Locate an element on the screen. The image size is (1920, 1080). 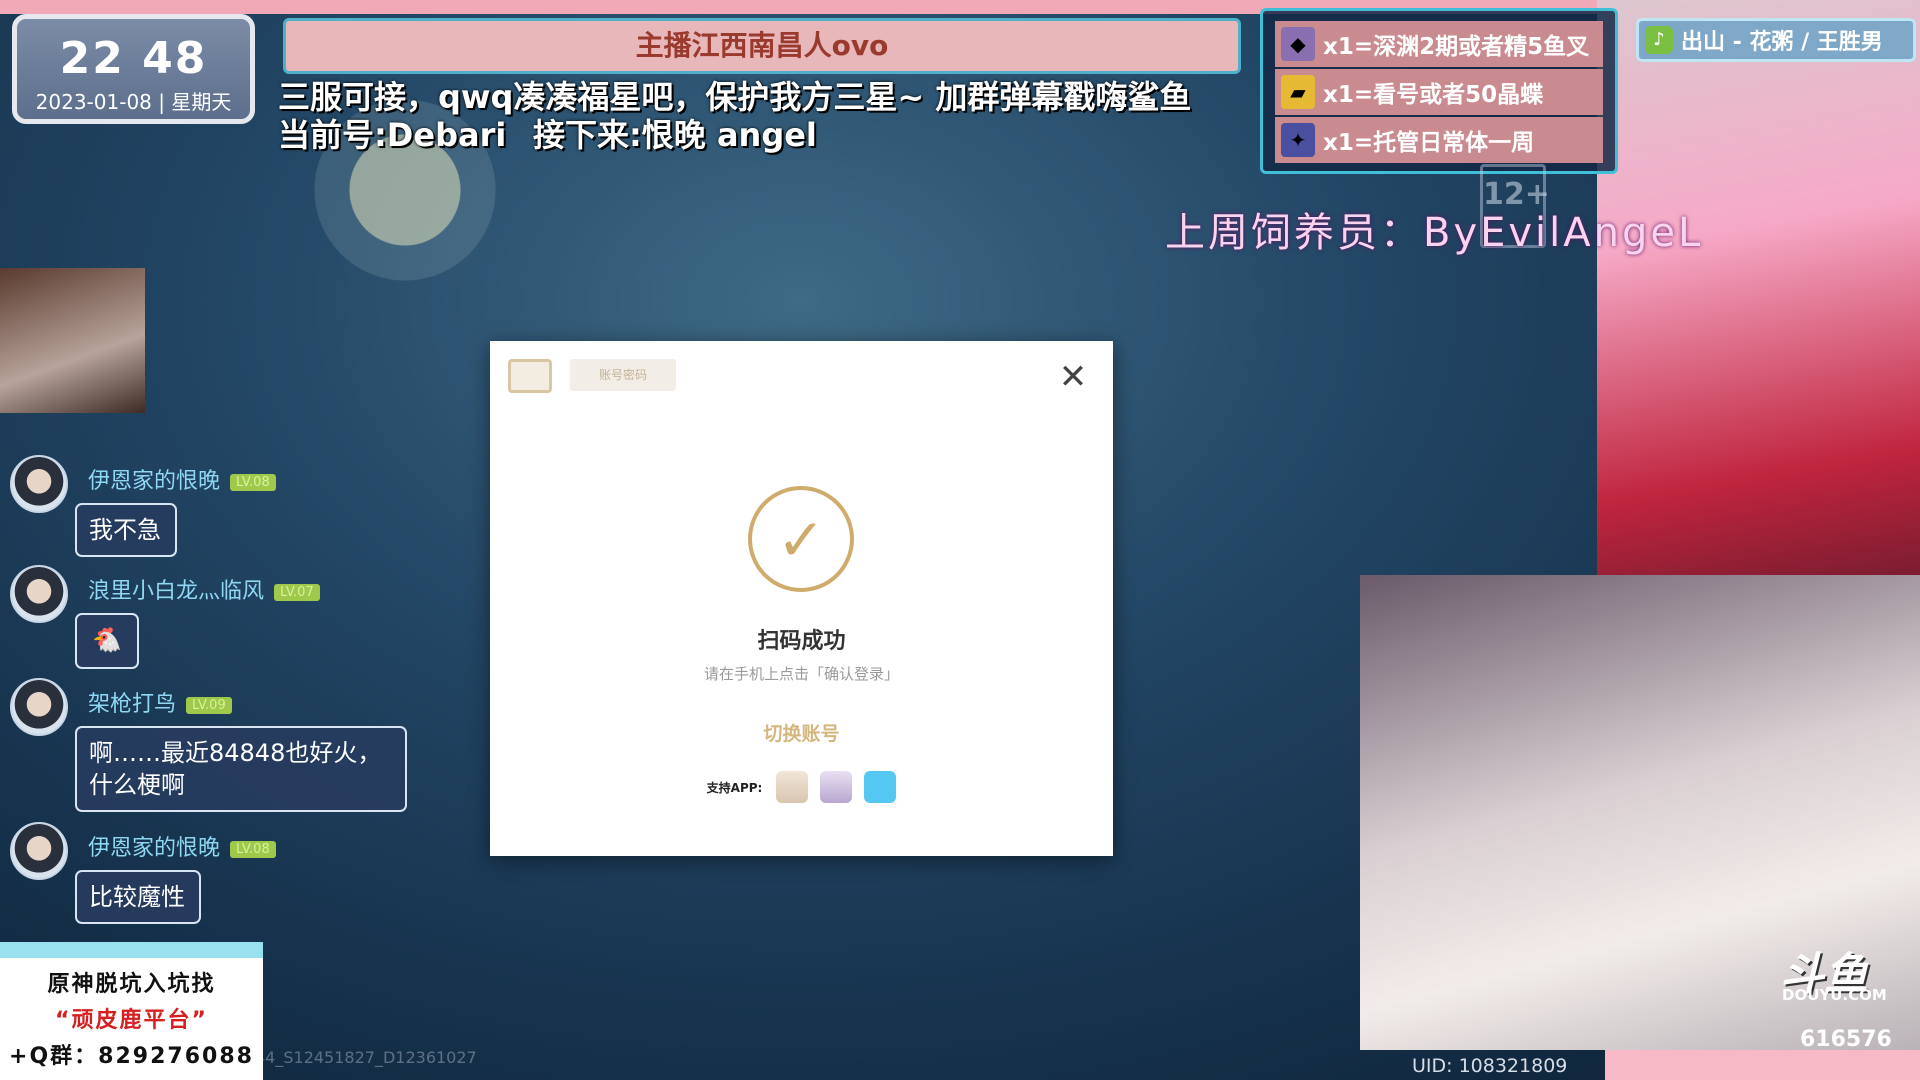
uid-text: UID: 108321809 is located at coordinates (1490, 1066).